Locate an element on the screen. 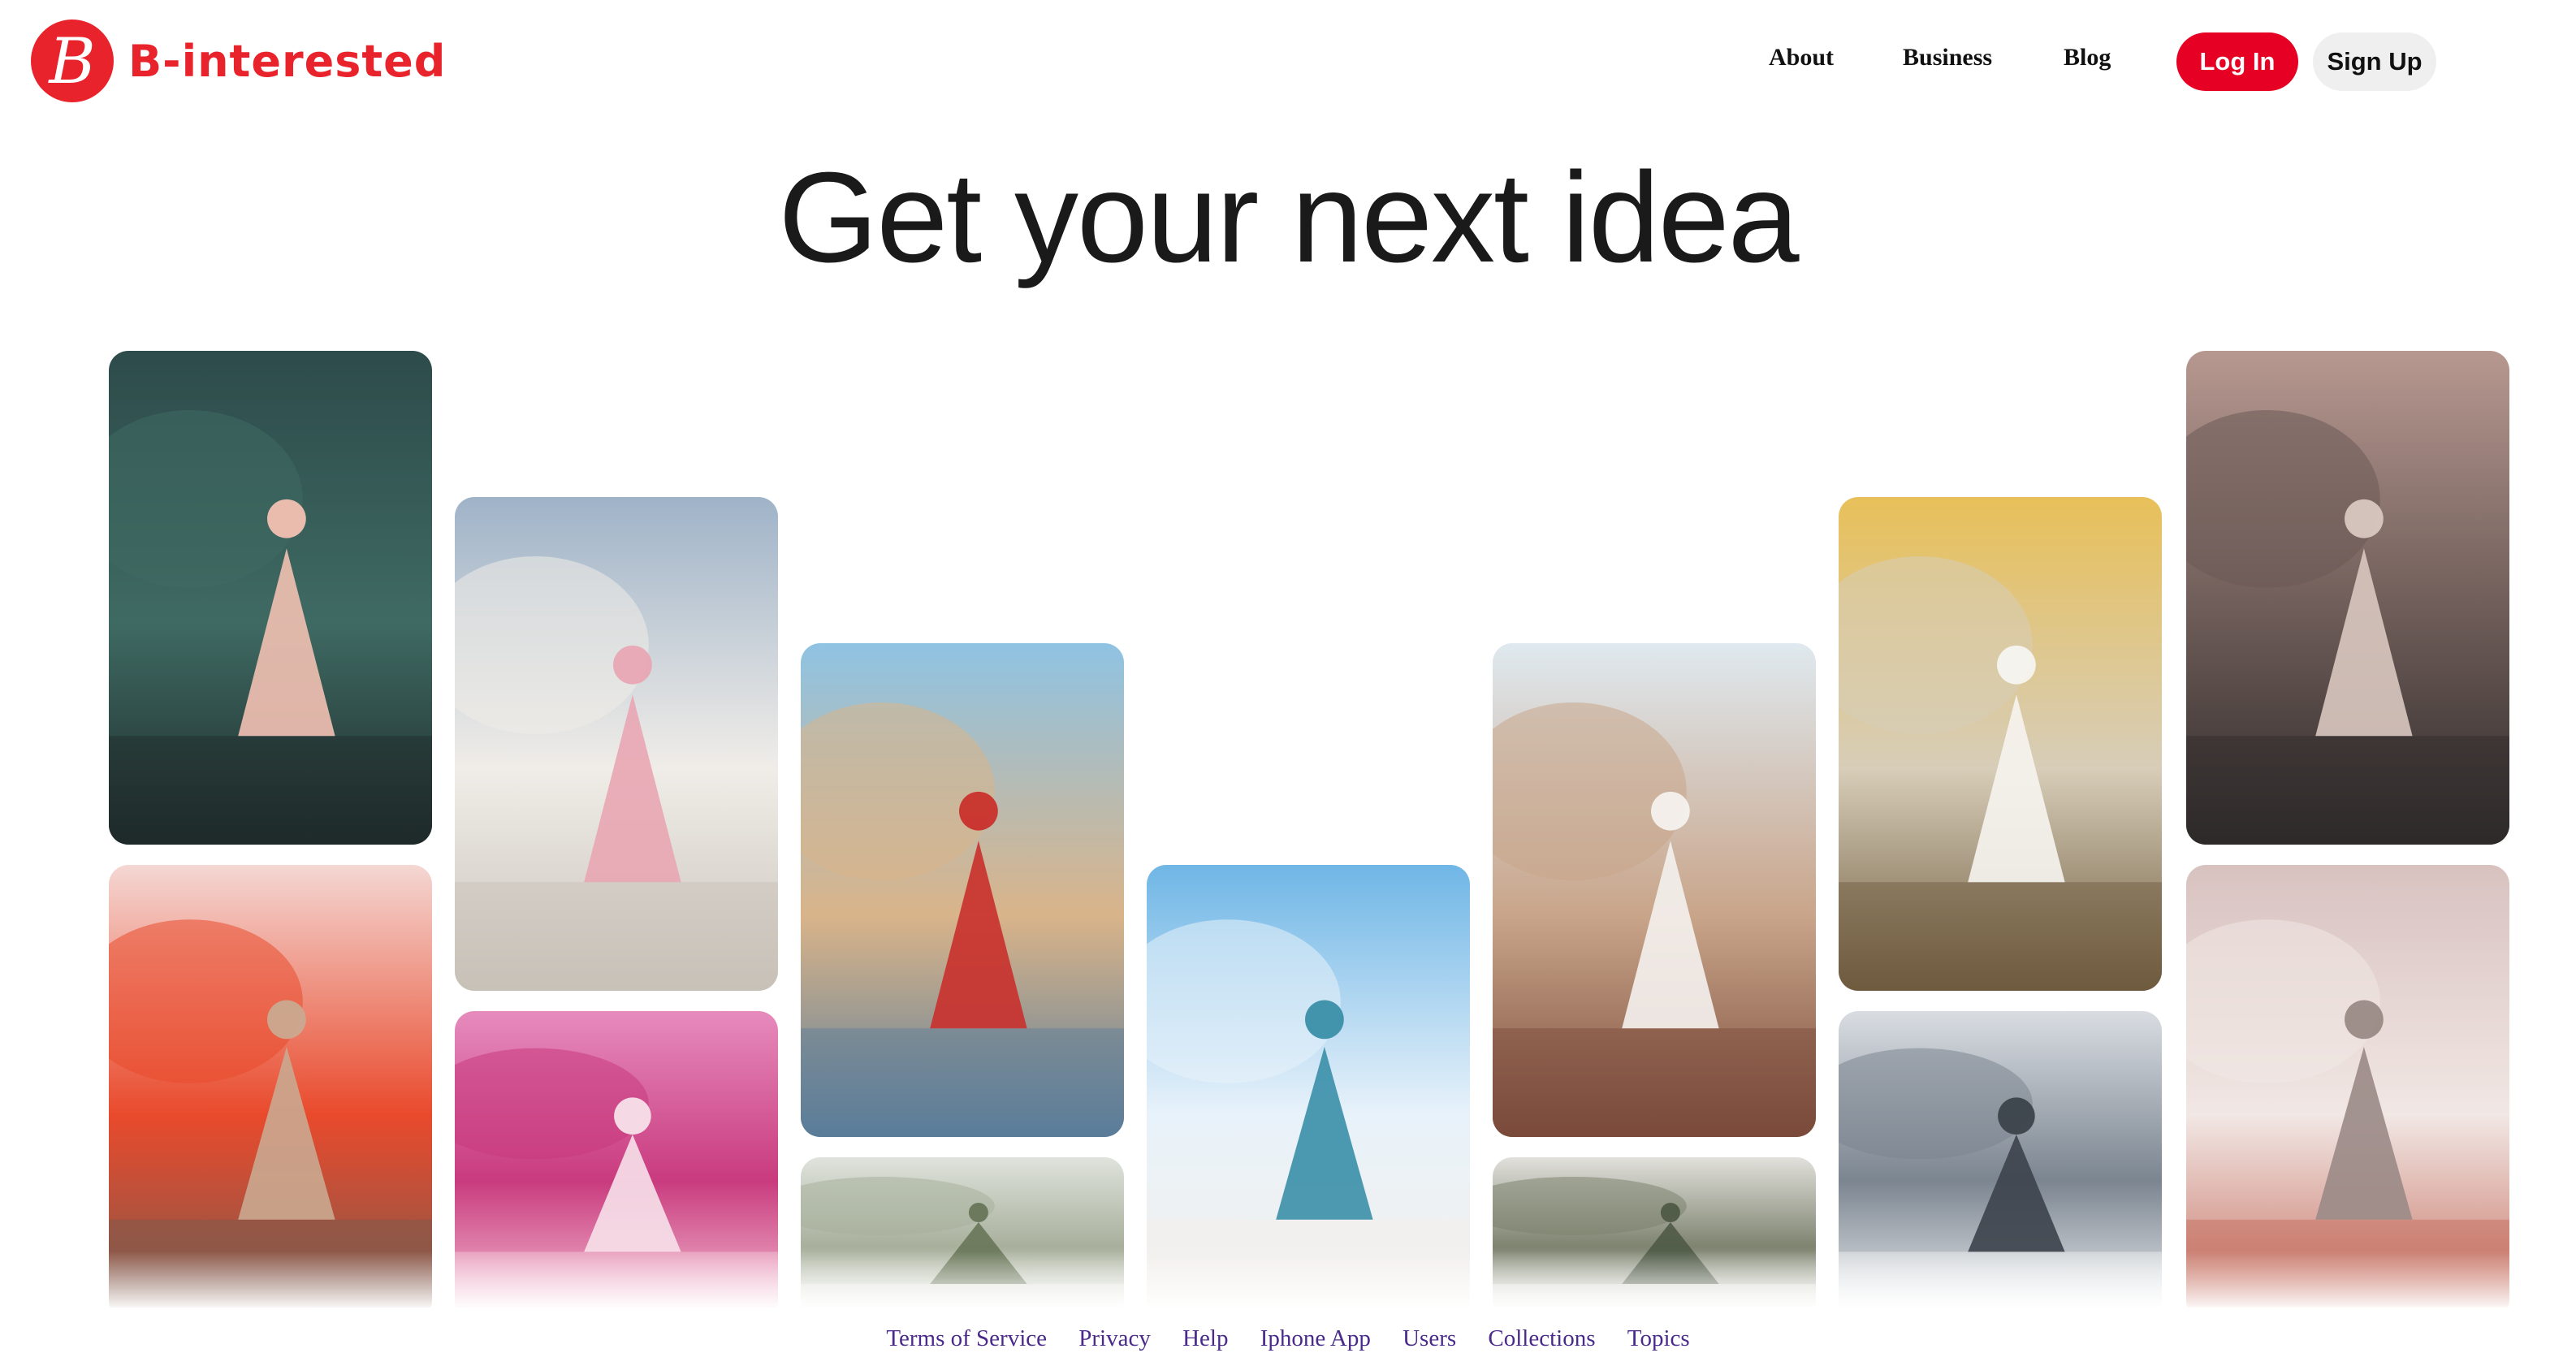 The height and width of the screenshot is (1366, 2576). footer-iphone-app-link: Iphone App is located at coordinates (1316, 1338).